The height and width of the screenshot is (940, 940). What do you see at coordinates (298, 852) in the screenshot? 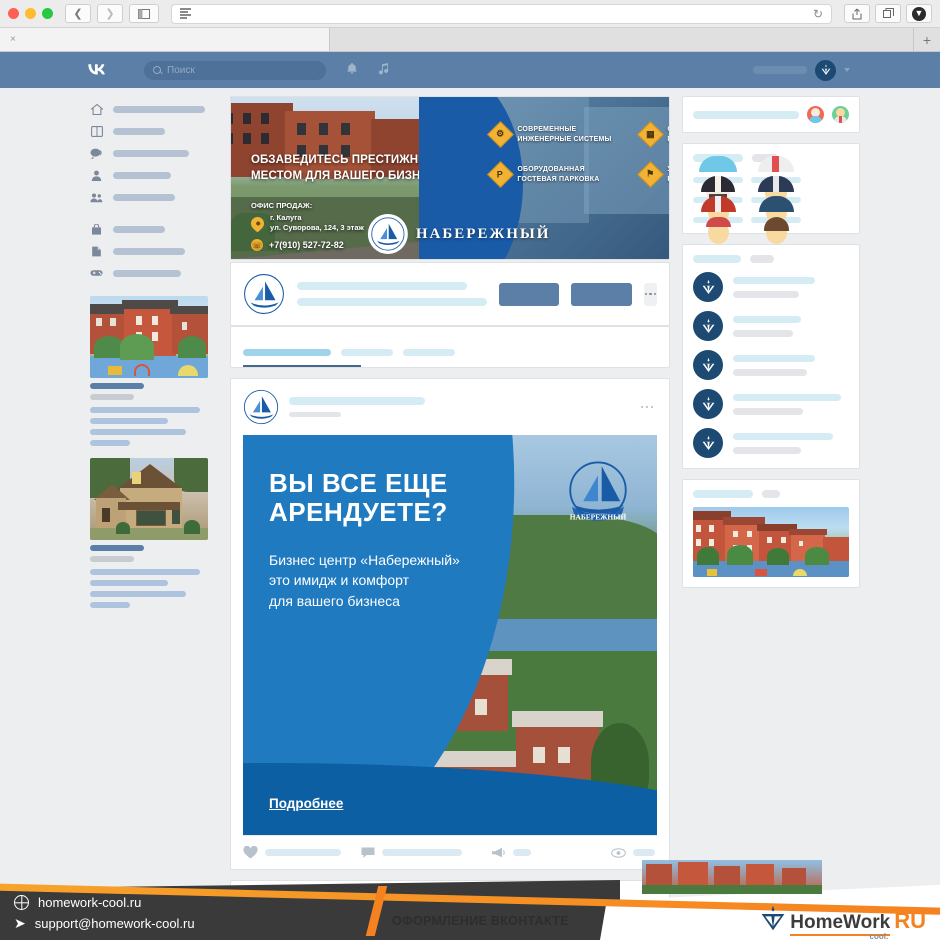
I see `like-button` at bounding box center [298, 852].